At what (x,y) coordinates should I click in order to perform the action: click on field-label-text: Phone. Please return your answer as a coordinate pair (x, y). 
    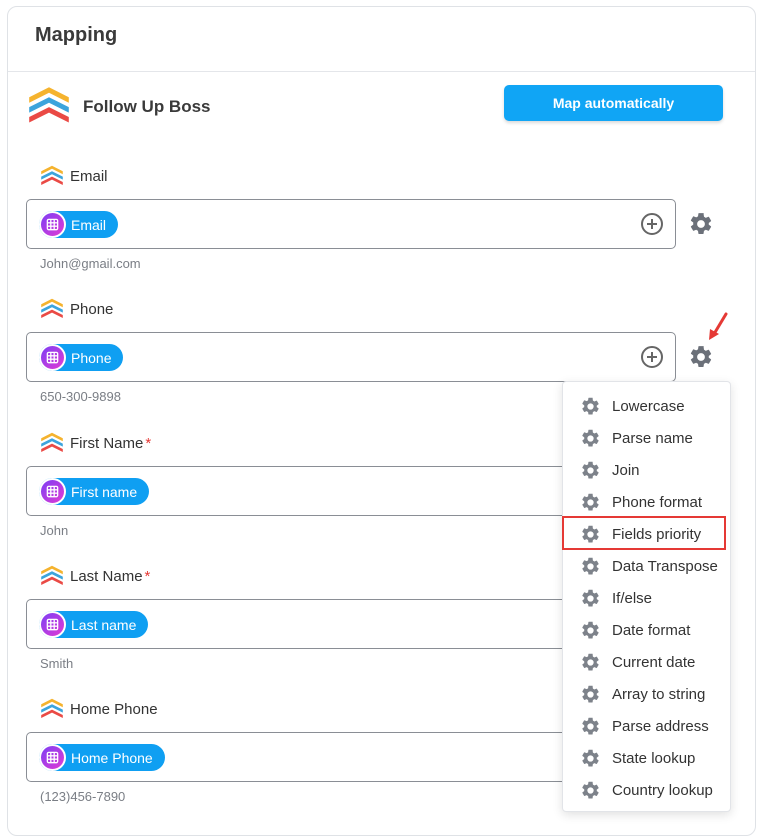
    Looking at the image, I should click on (92, 309).